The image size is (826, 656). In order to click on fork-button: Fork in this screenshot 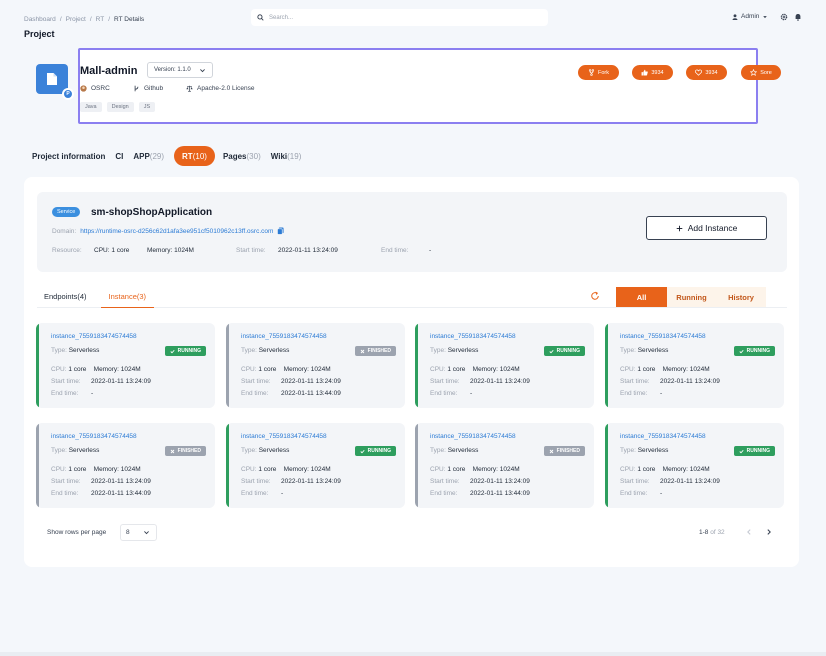, I will do `click(598, 72)`.